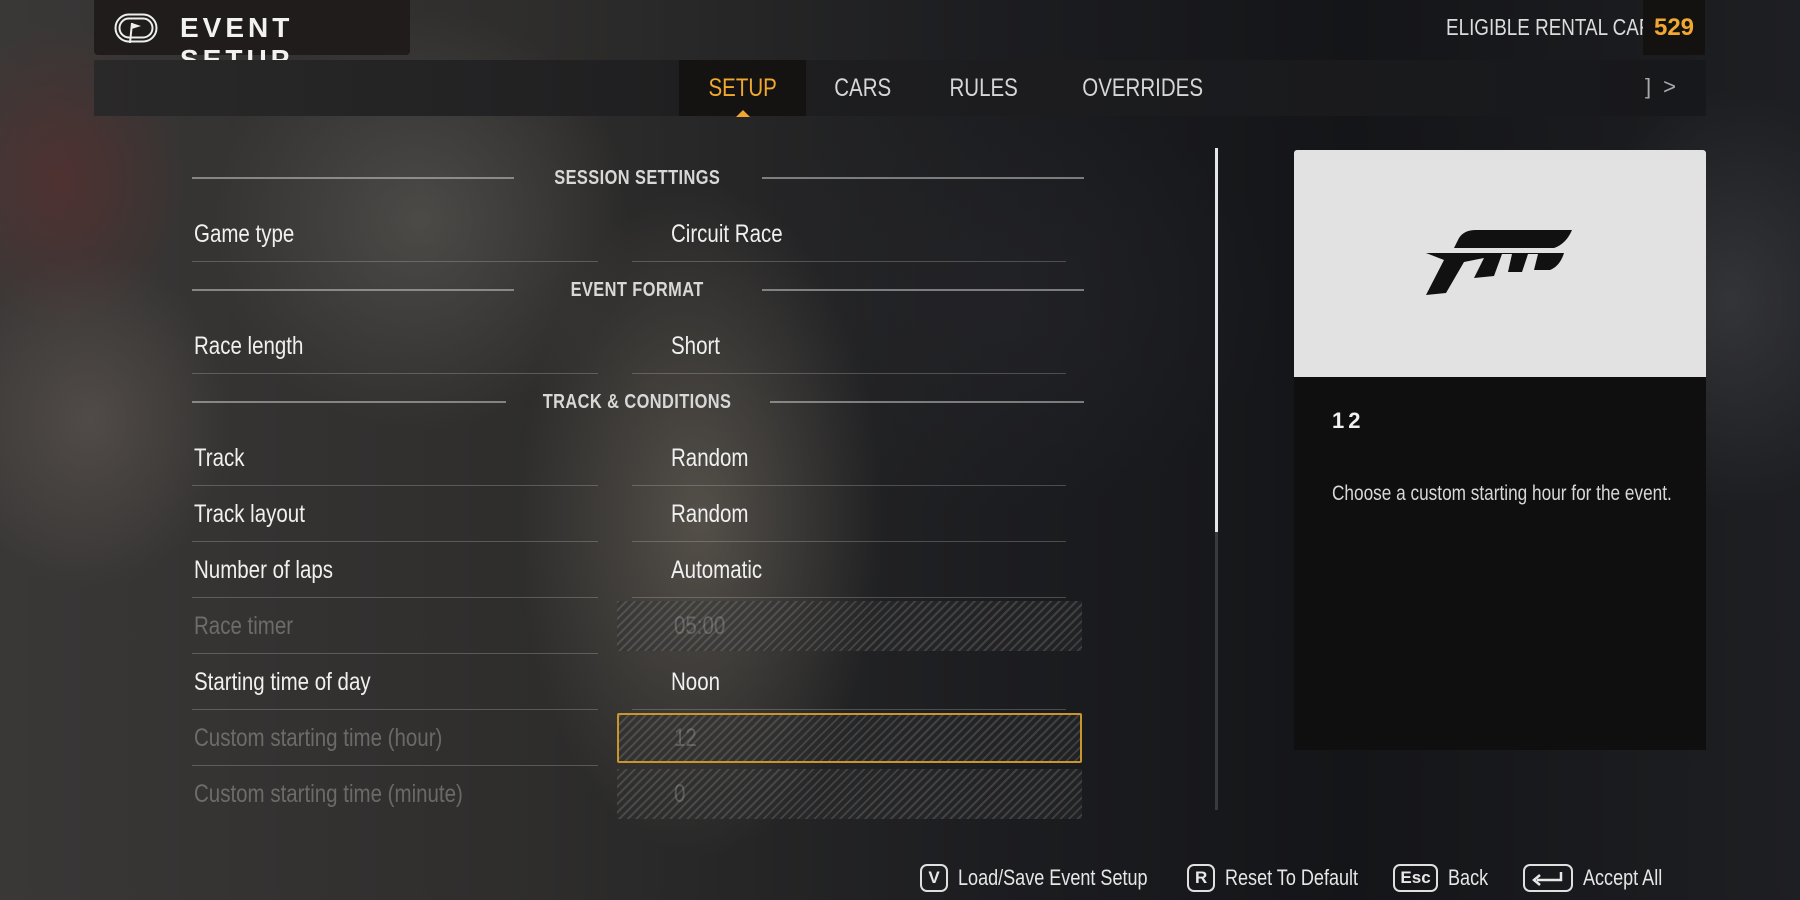  I want to click on forza-logo-icon, so click(1499, 262).